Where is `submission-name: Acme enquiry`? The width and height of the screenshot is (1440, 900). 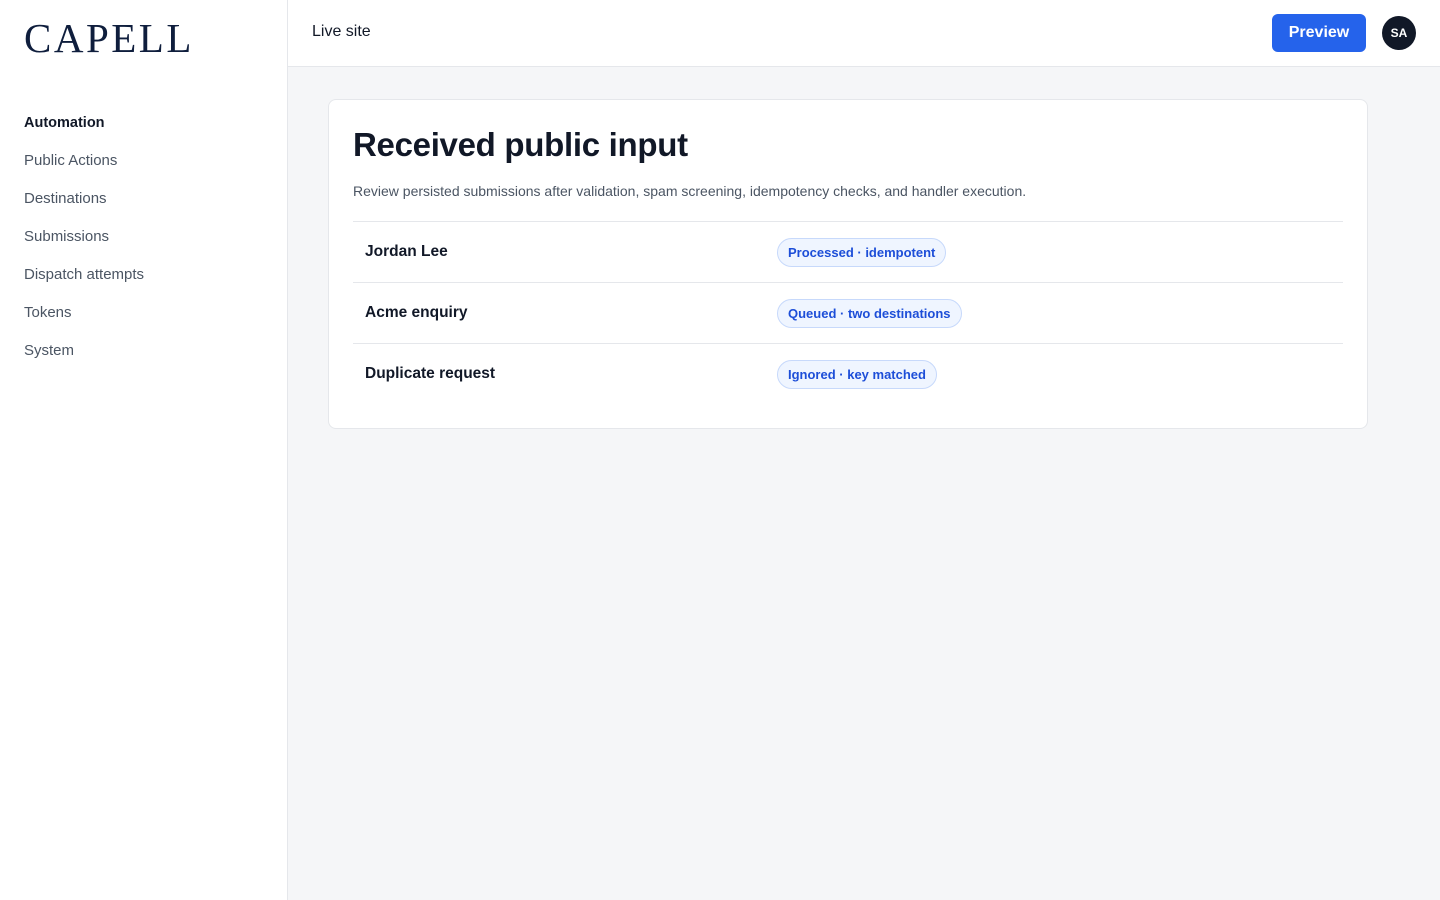
submission-name: Acme enquiry is located at coordinates (416, 312).